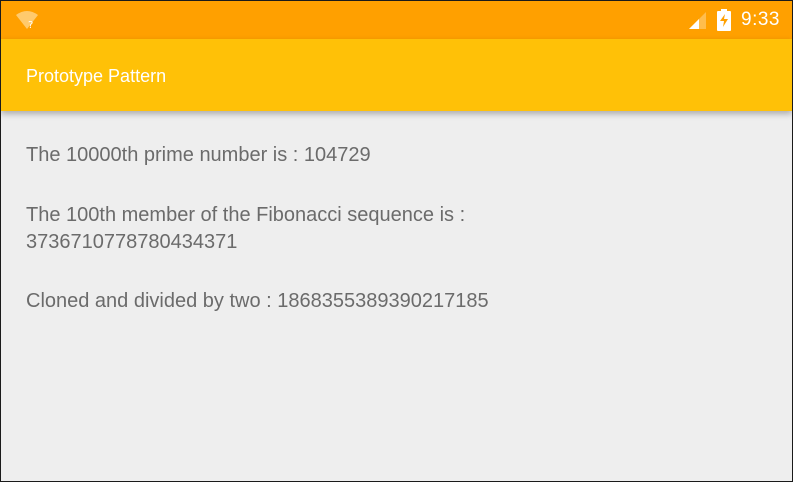 The image size is (793, 482). I want to click on app-bar: Prototype Pattern, so click(396, 75).